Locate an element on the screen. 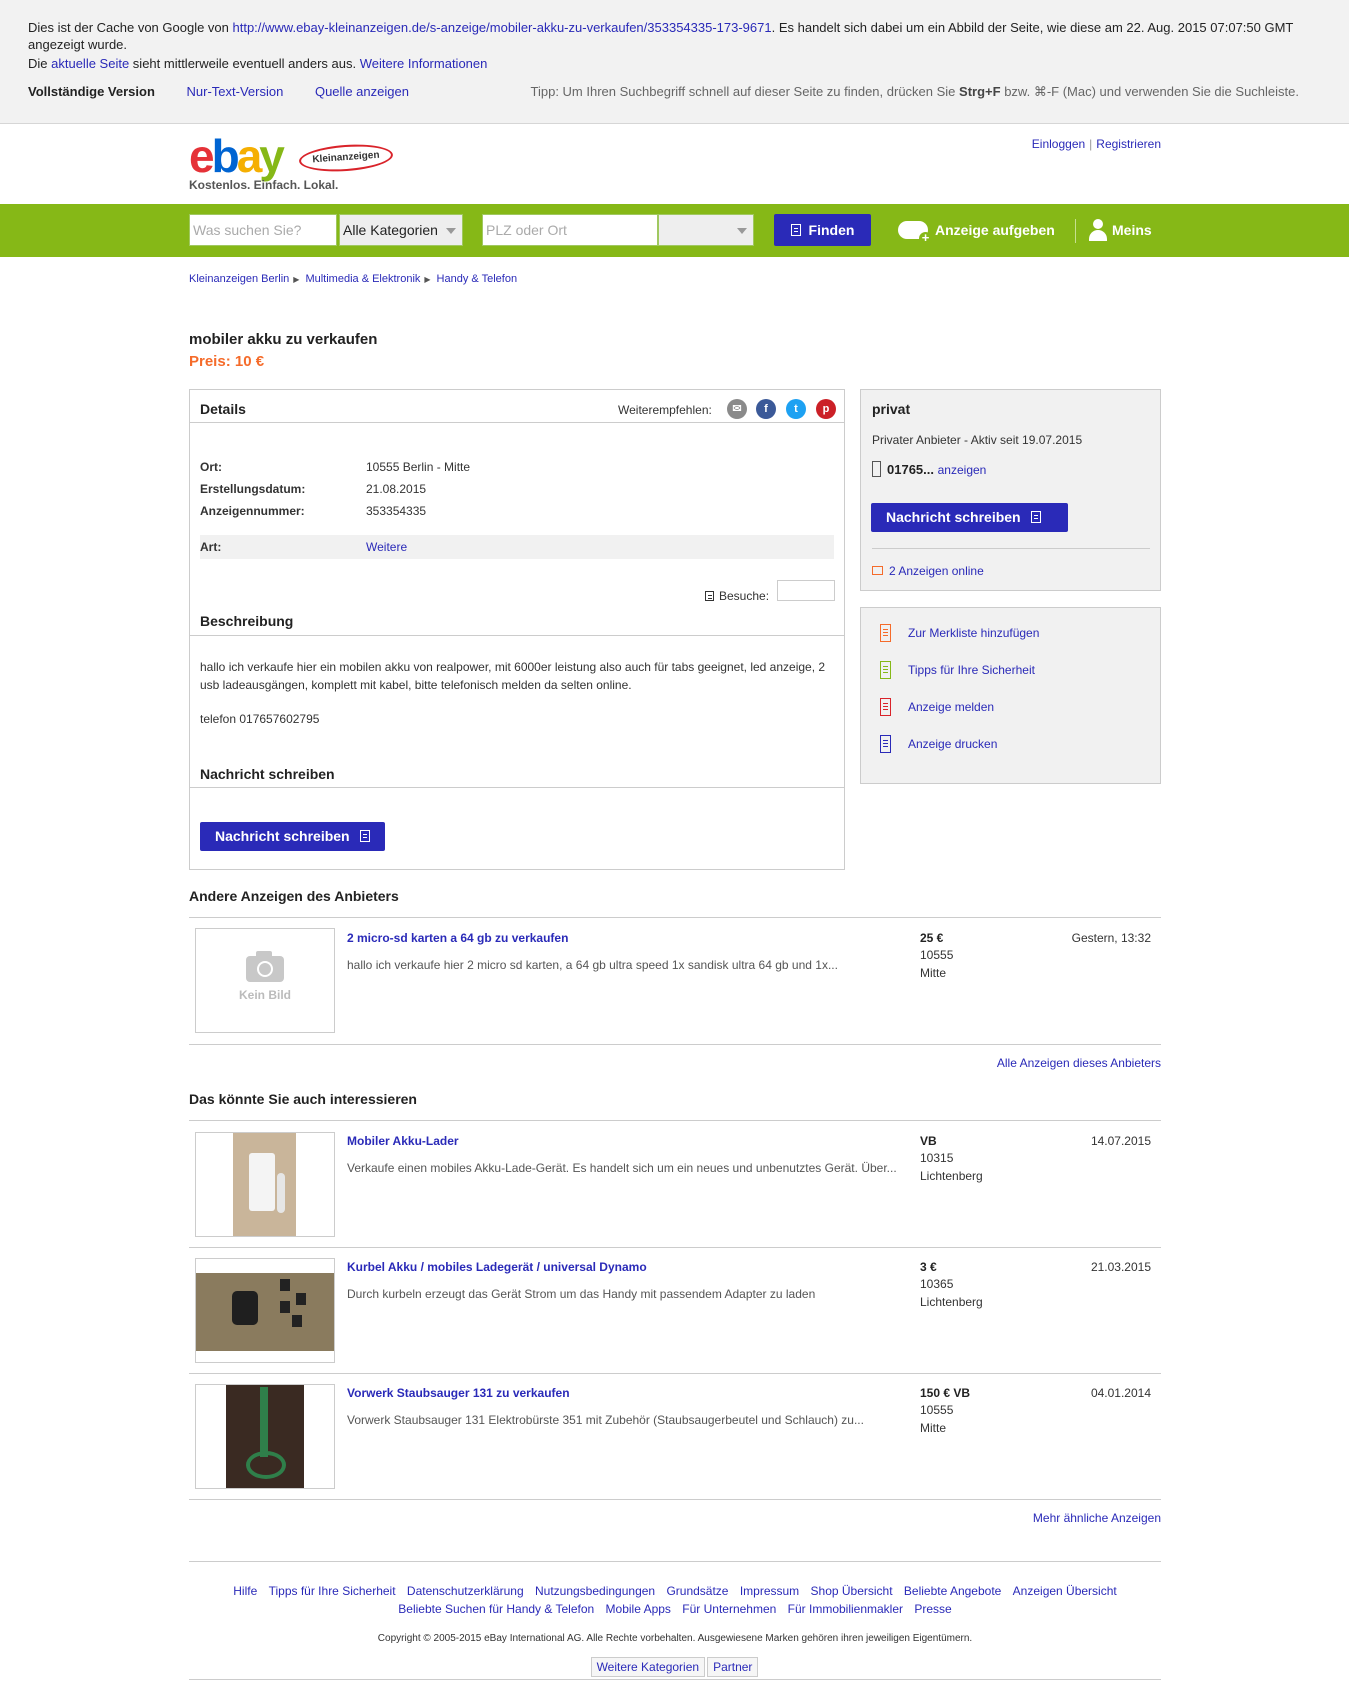 This screenshot has width=1349, height=1701. field-label: Ort: is located at coordinates (211, 467).